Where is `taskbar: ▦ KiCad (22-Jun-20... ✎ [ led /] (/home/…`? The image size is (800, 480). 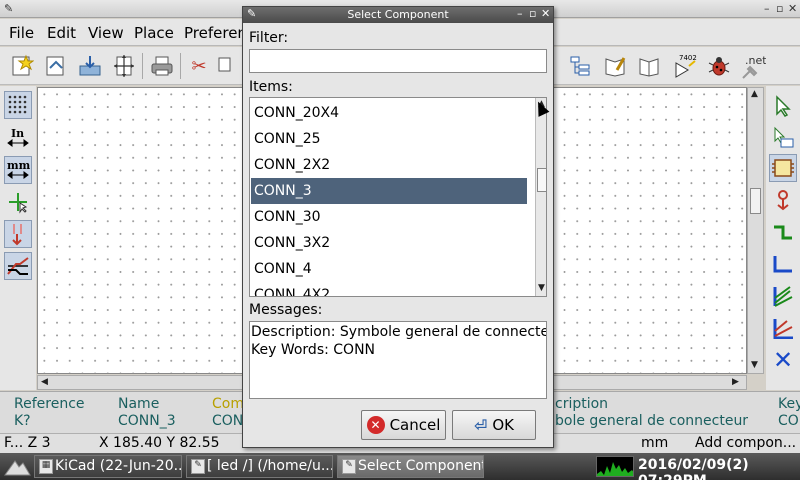 taskbar: ▦ KiCad (22-Jun-20... ✎ [ led /] (/home/… is located at coordinates (400, 466).